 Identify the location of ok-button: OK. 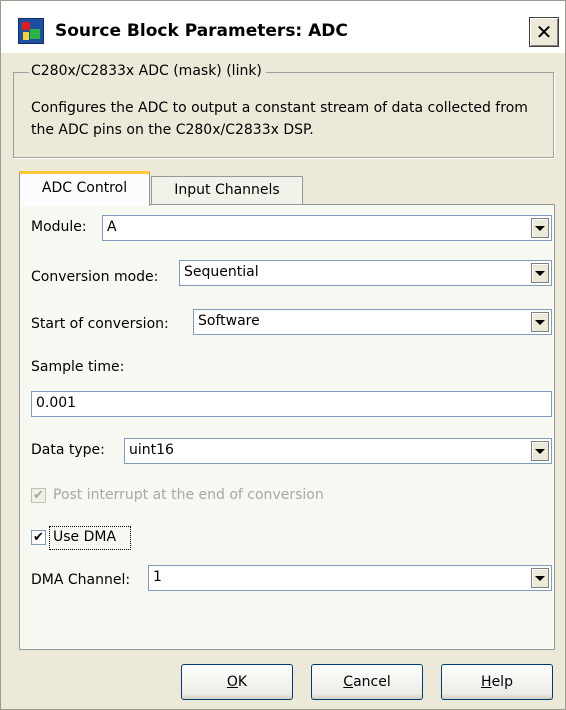
(237, 682).